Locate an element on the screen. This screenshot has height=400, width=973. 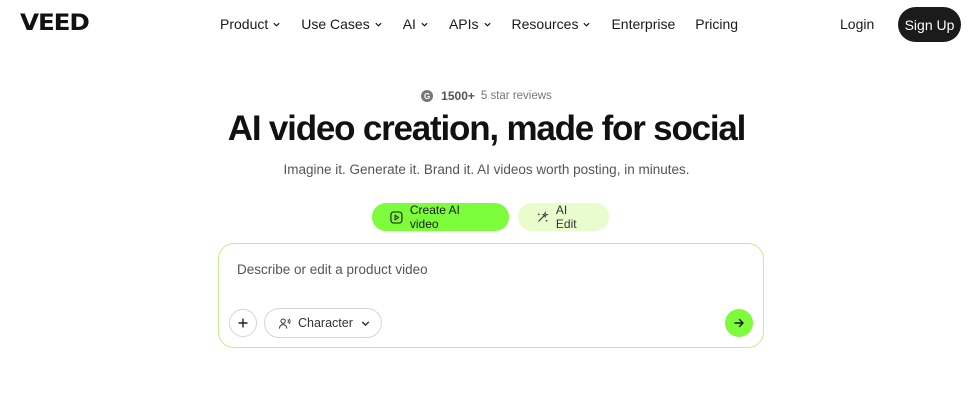
create-ai-video-button: Create AI video is located at coordinates (440, 217).